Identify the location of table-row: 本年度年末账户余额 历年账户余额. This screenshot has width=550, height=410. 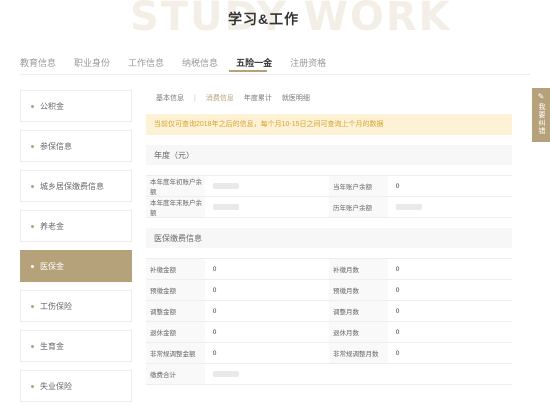
(329, 207).